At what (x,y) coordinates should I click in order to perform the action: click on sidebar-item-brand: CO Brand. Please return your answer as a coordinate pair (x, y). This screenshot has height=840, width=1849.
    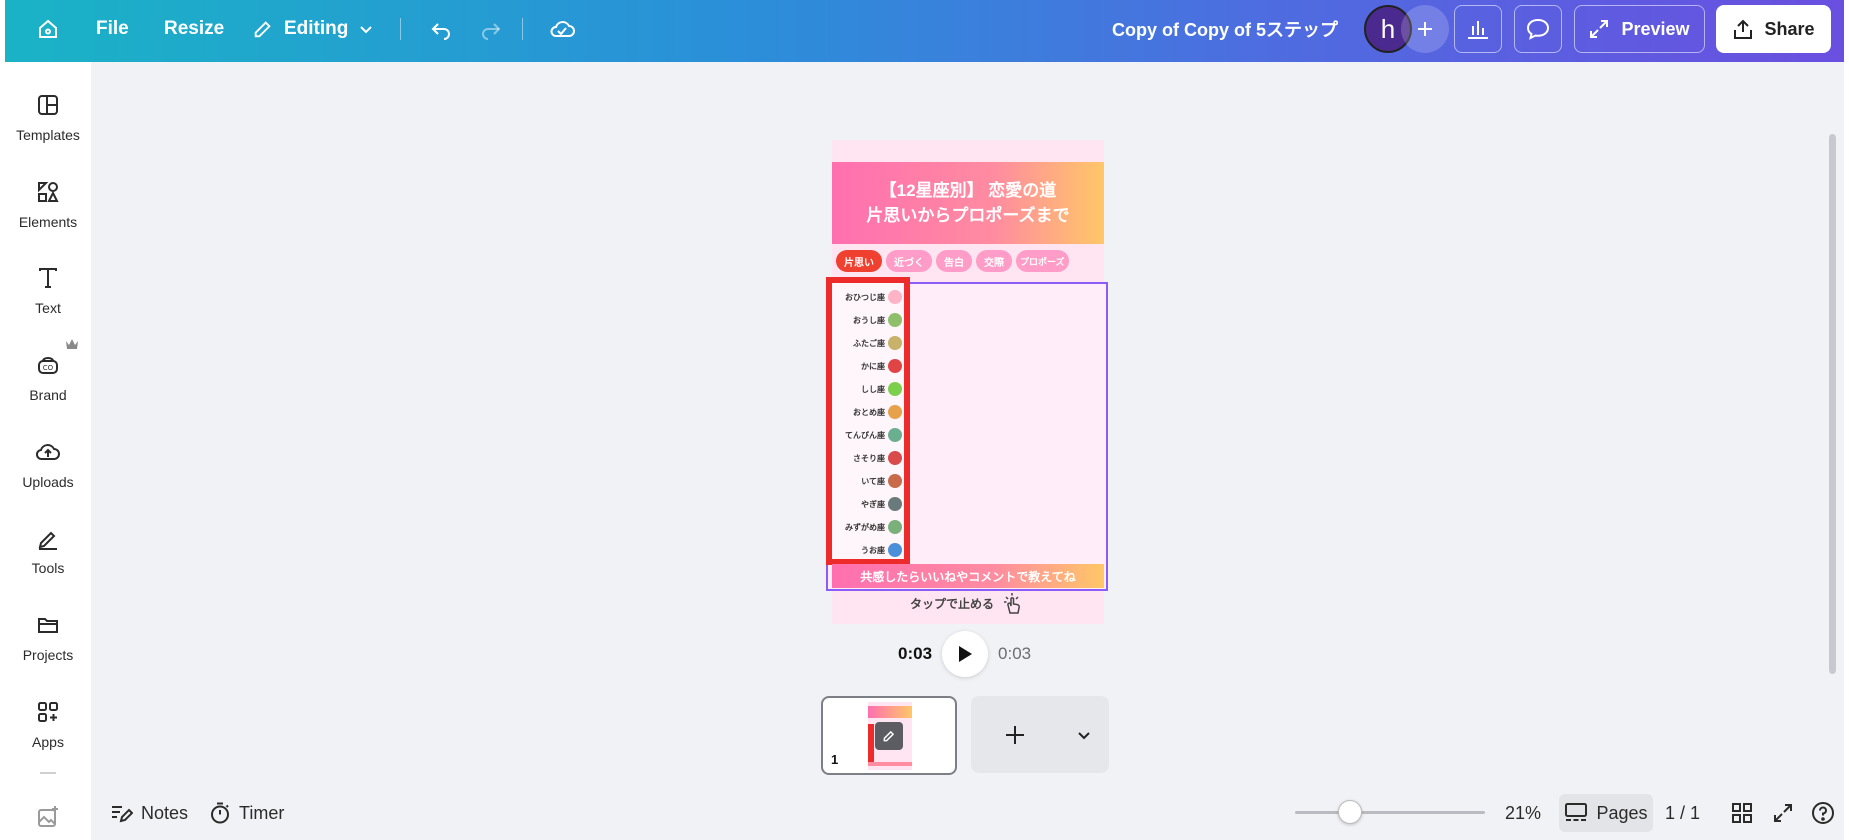
    Looking at the image, I should click on (48, 378).